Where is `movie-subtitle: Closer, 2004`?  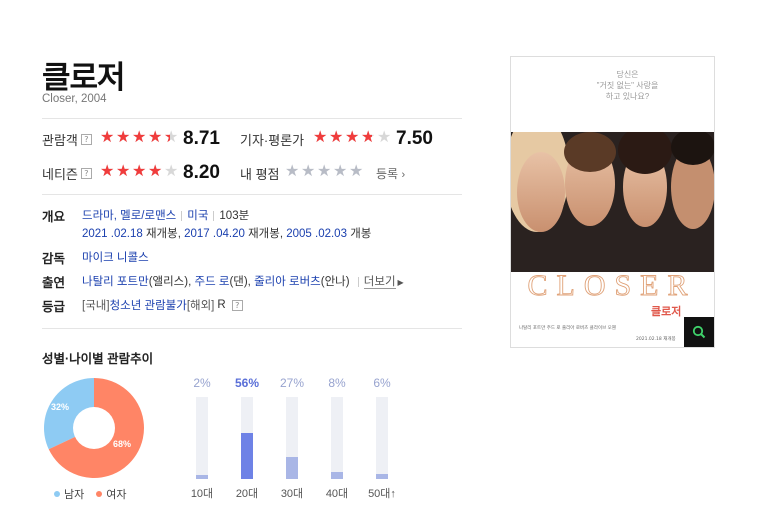
movie-subtitle: Closer, 2004 is located at coordinates (74, 99).